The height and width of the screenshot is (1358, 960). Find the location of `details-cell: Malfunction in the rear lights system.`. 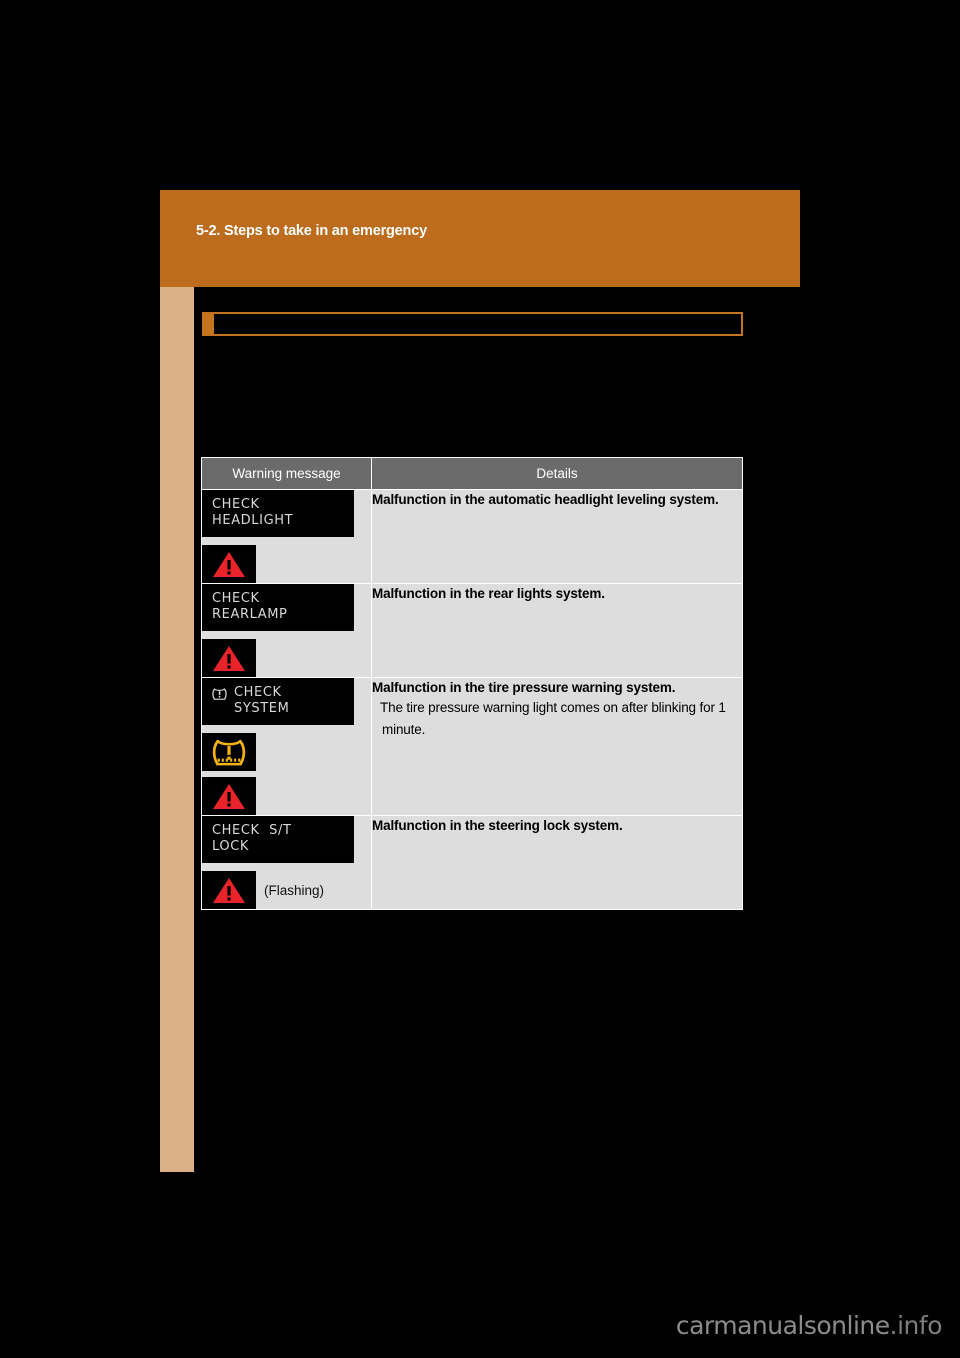

details-cell: Malfunction in the rear lights system. is located at coordinates (557, 630).